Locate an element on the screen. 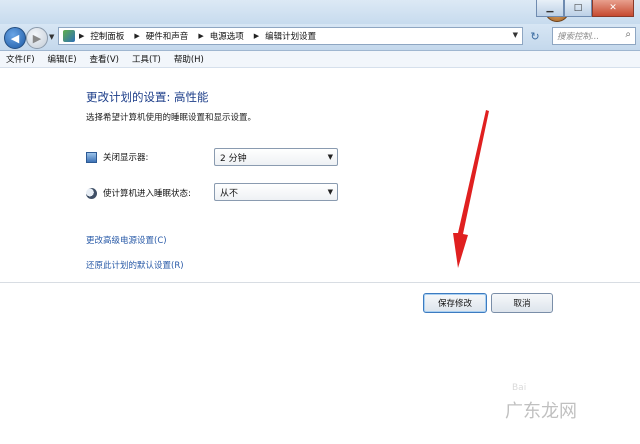  watermark-text: 广东龙网 is located at coordinates (541, 411).